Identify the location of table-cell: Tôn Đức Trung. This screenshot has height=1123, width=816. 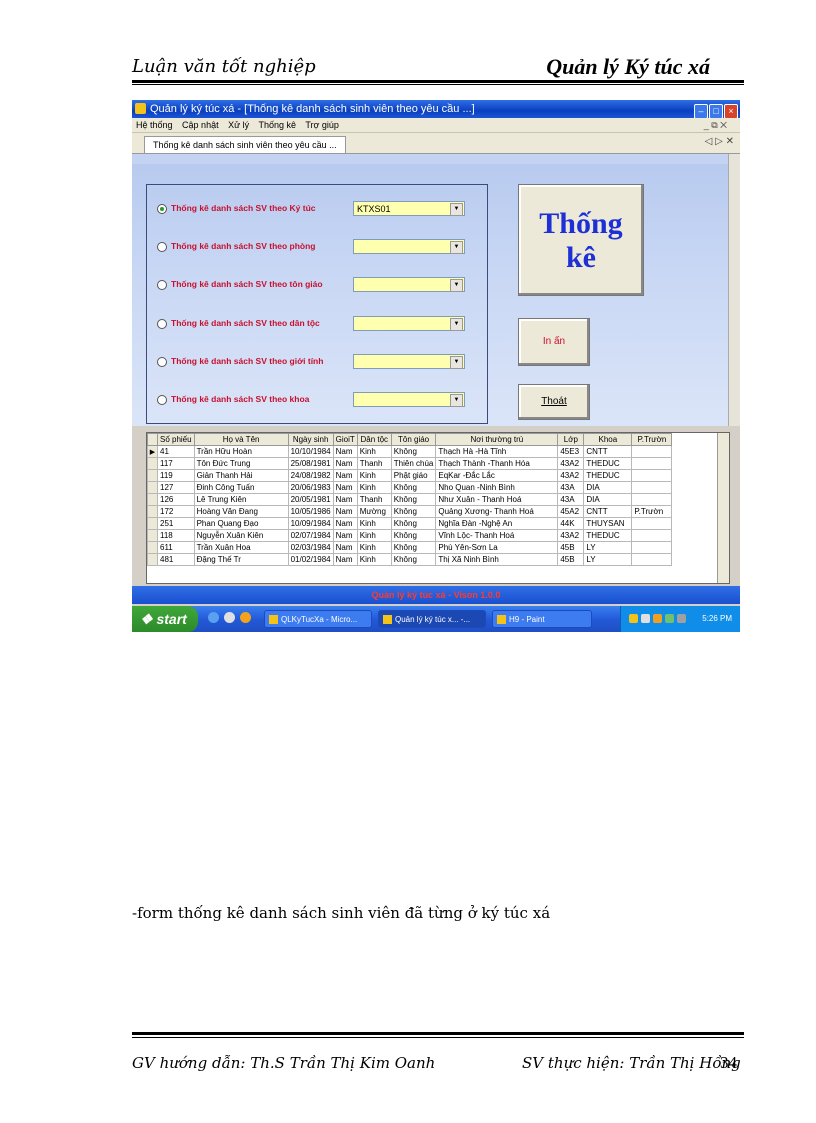
(241, 463).